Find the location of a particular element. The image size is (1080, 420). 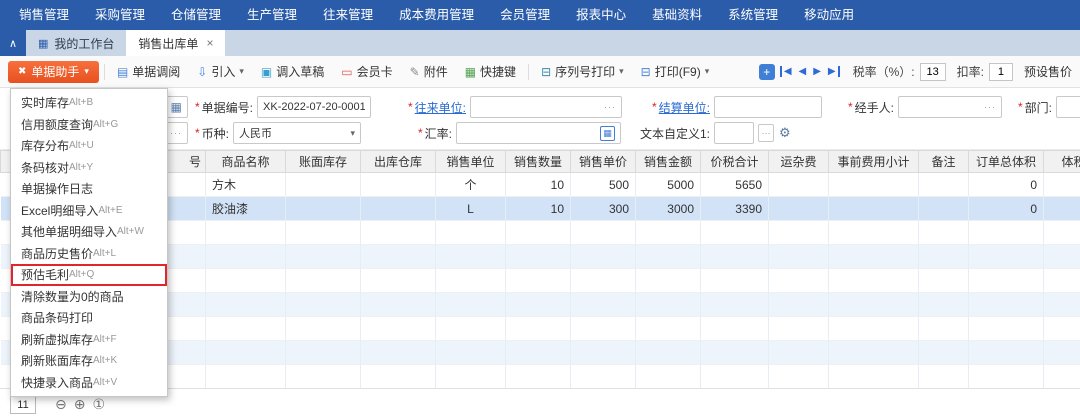

currency-select: 人民币 ▾ is located at coordinates (297, 133).